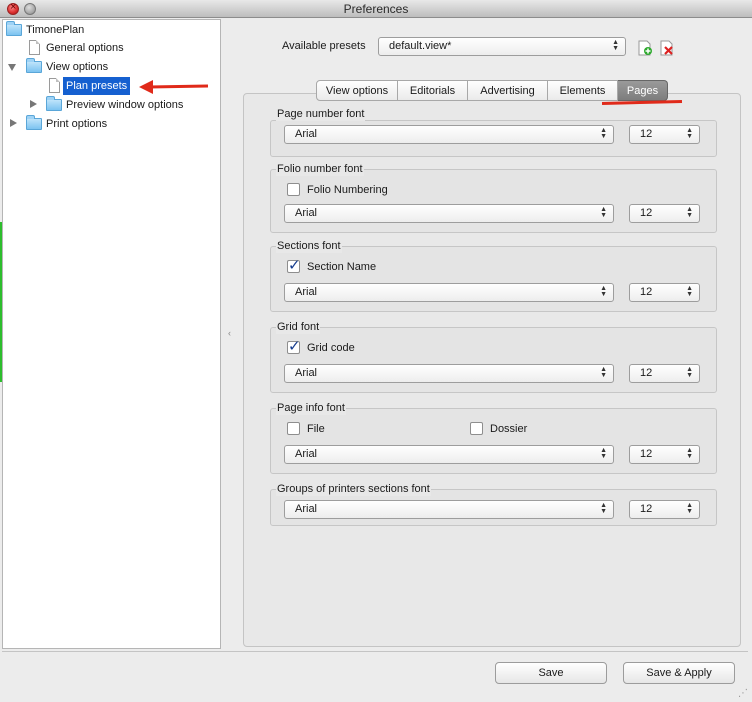 This screenshot has width=752, height=702. What do you see at coordinates (509, 429) in the screenshot?
I see `checkbox-label: Dossier` at bounding box center [509, 429].